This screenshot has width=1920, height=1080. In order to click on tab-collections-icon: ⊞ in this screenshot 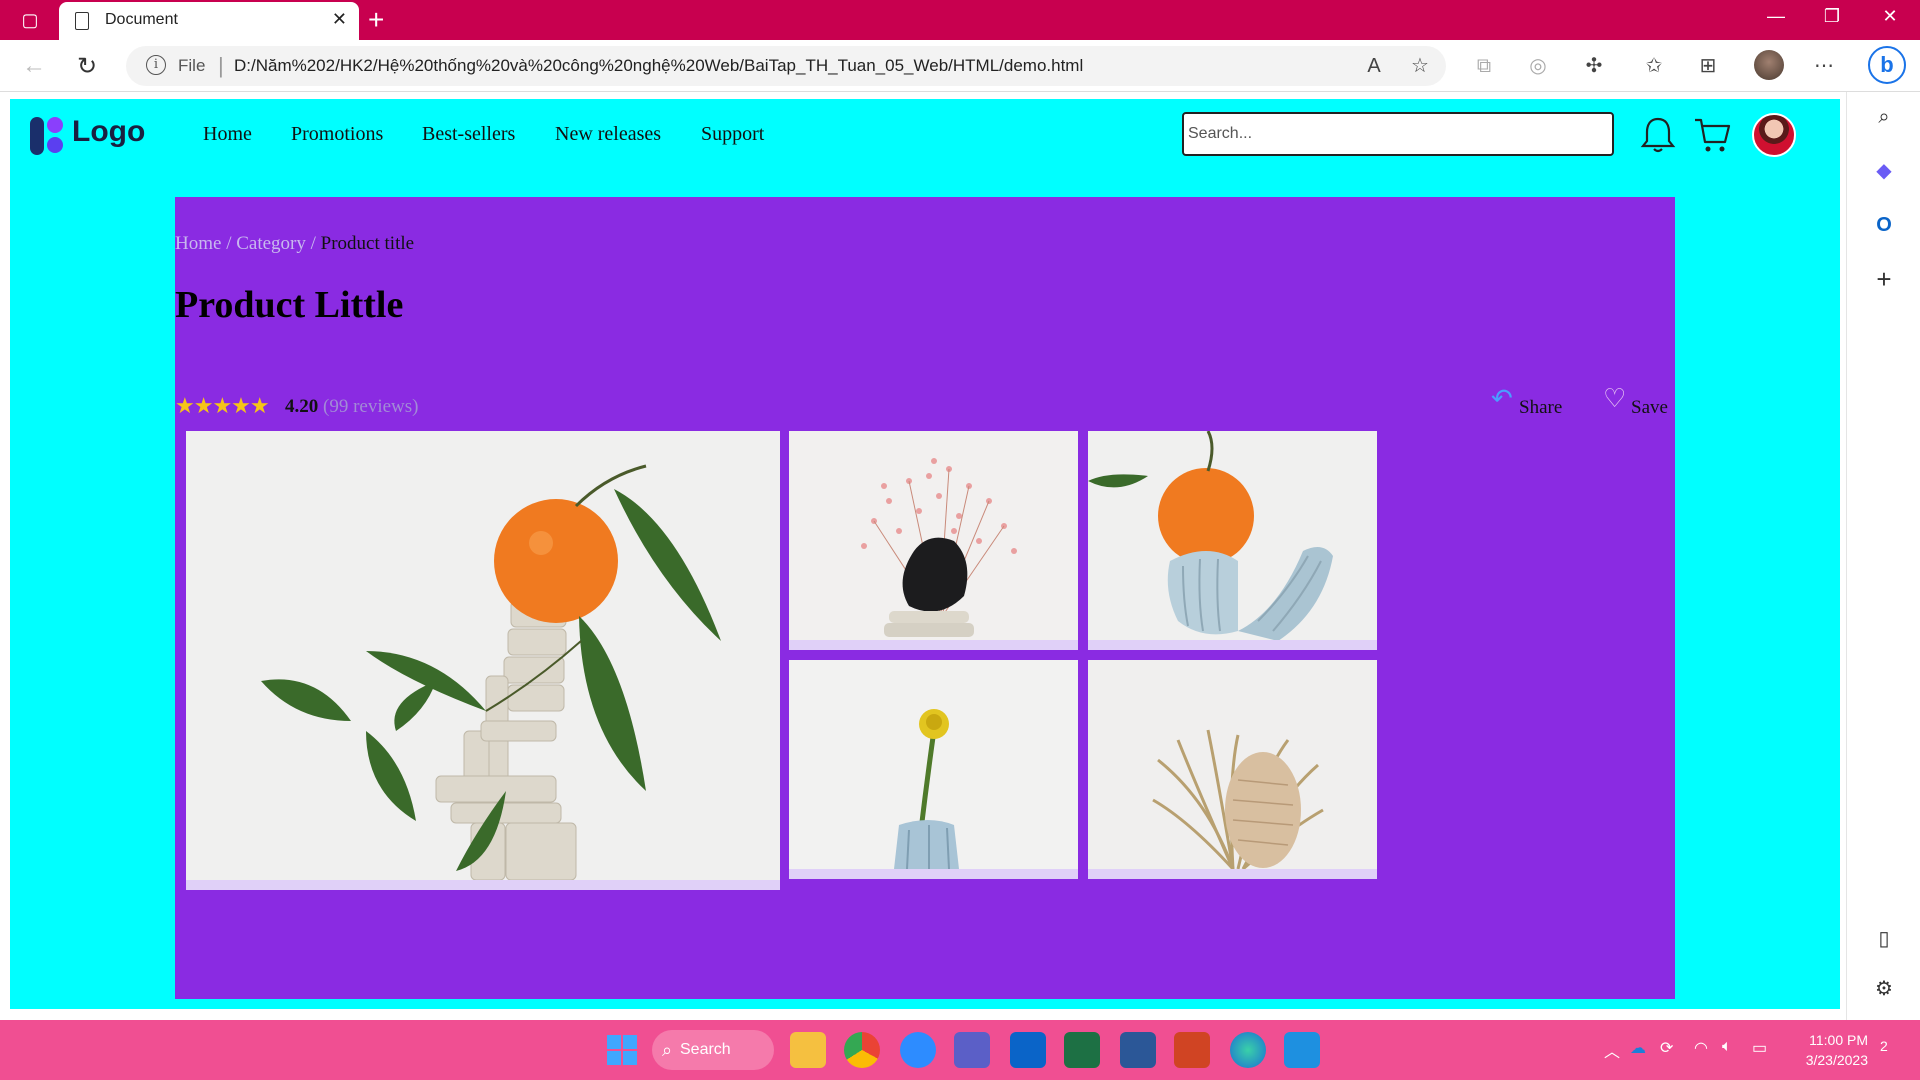, I will do `click(1708, 66)`.